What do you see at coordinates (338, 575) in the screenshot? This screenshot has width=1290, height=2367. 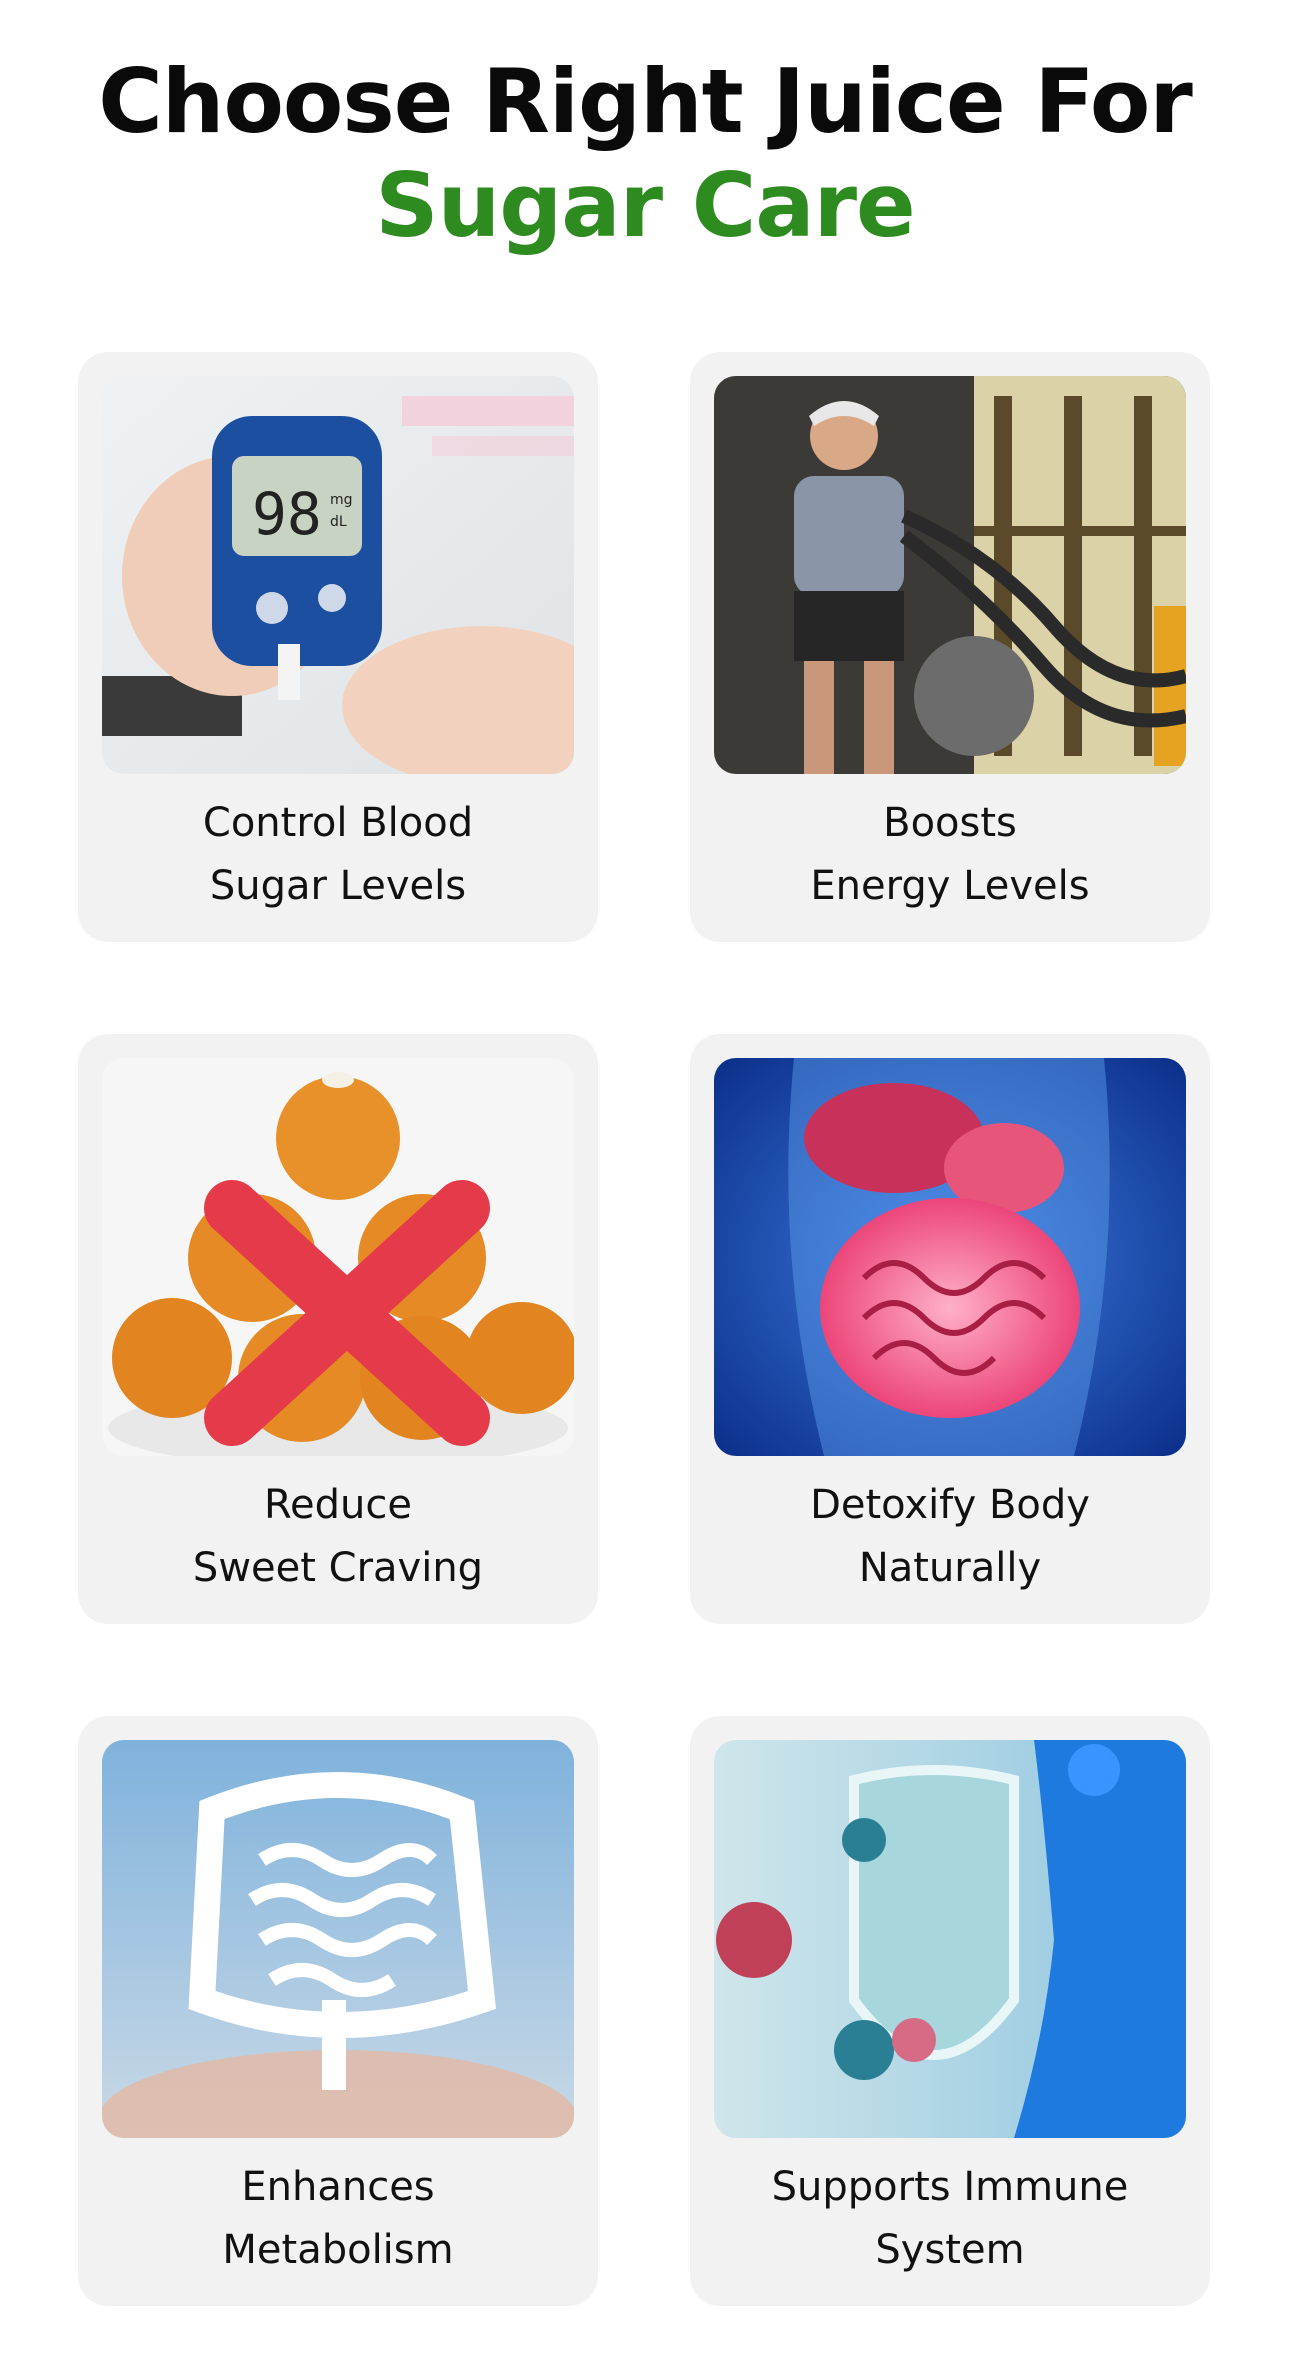 I see `glucometer-image: 98 mg dL` at bounding box center [338, 575].